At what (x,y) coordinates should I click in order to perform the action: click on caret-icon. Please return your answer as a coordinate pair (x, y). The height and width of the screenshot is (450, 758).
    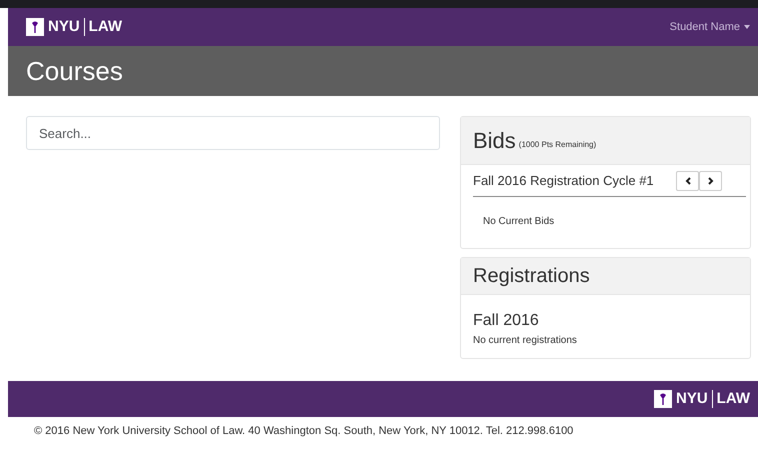
    Looking at the image, I should click on (747, 27).